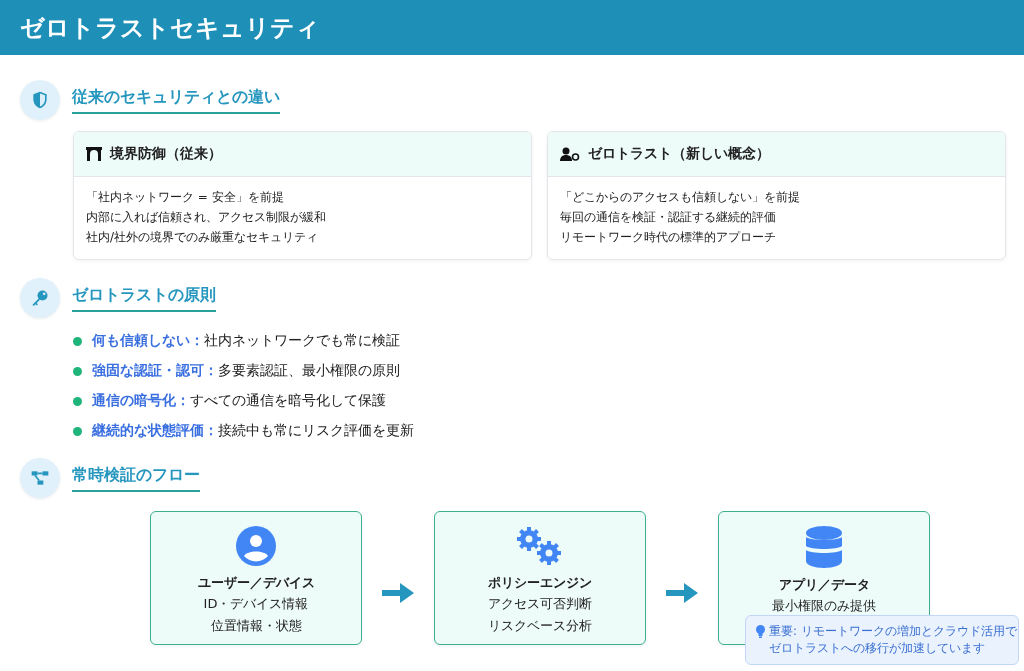 The width and height of the screenshot is (1024, 671). I want to click on step-text: リスクベース分析, so click(540, 626).